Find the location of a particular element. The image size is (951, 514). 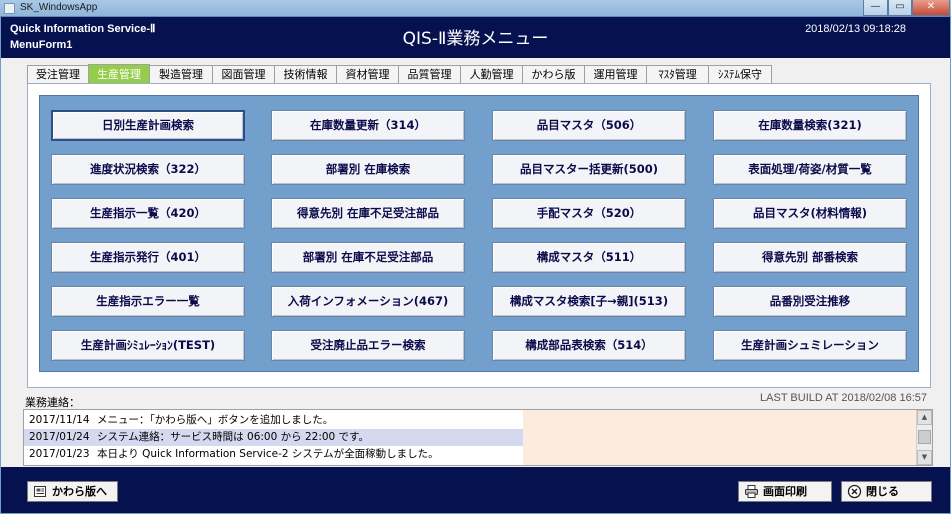

newspaper-icon is located at coordinates (40, 491).